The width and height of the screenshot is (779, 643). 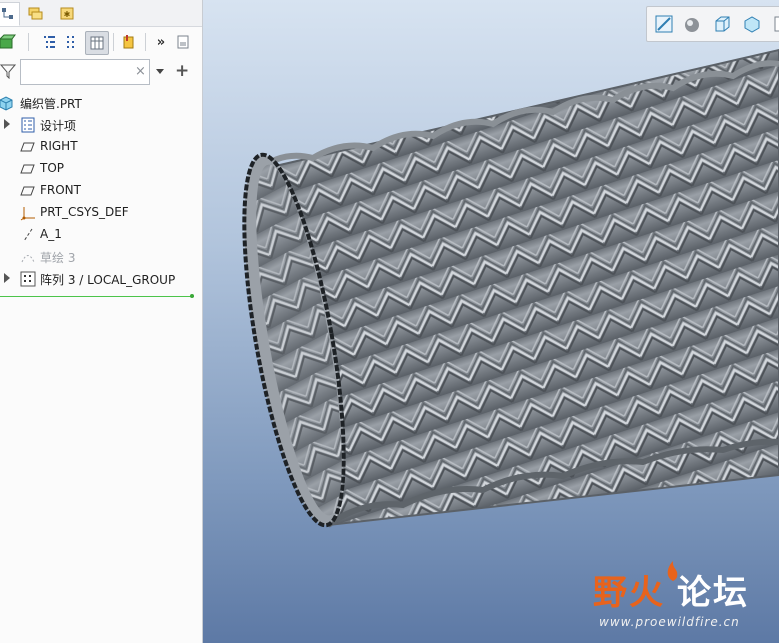 What do you see at coordinates (101, 235) in the screenshot?
I see `tree-item-axis: A_1` at bounding box center [101, 235].